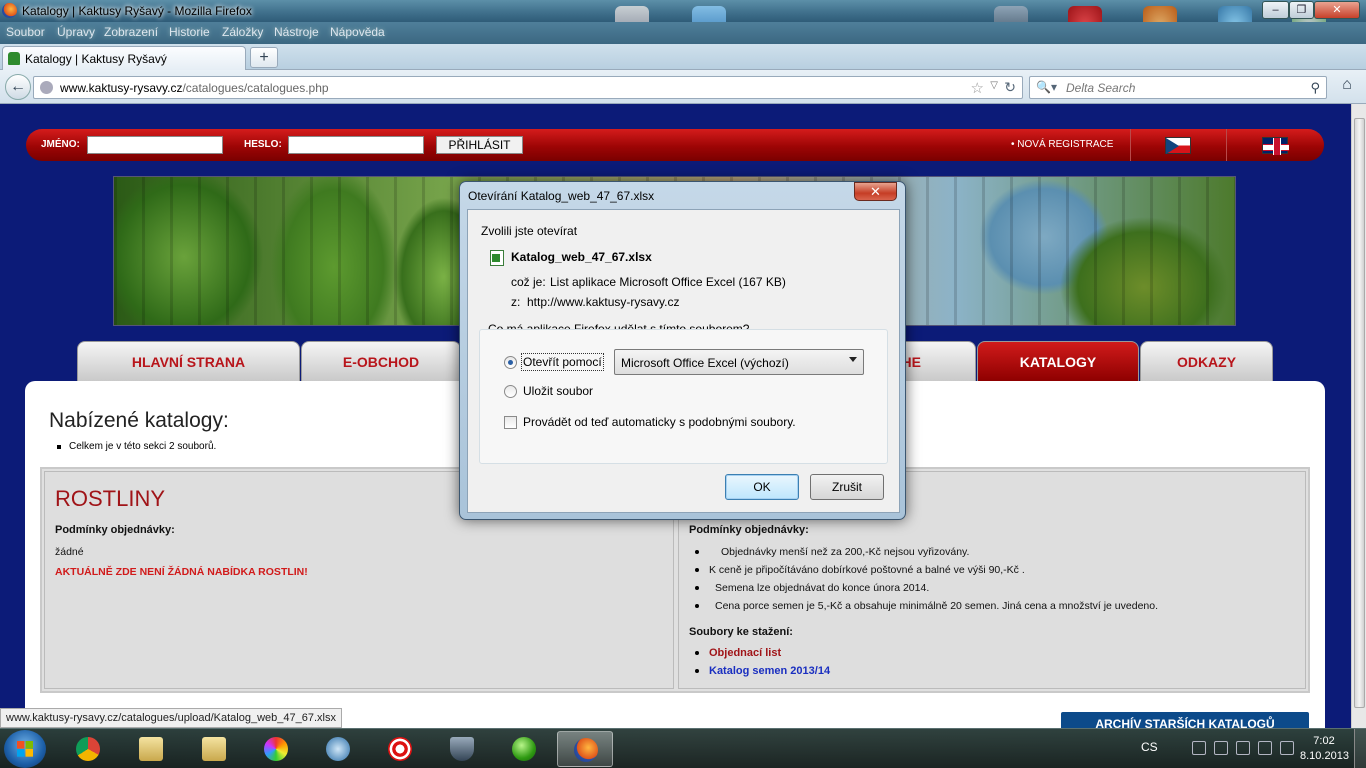  Describe the element at coordinates (381, 361) in the screenshot. I see `nav-e-obchod: E-OBCHOD` at that location.